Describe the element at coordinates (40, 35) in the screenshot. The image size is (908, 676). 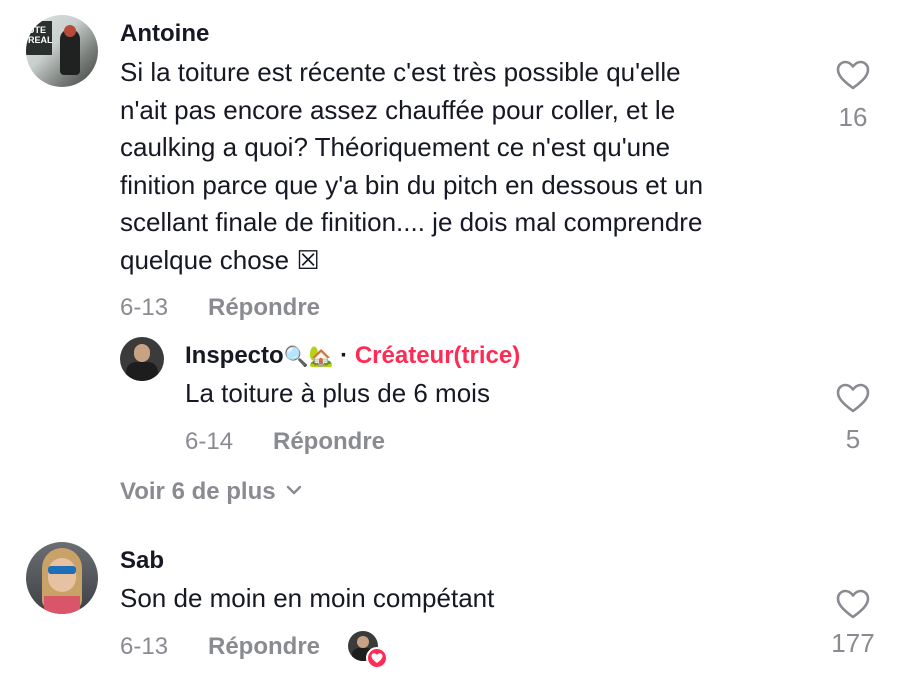
I see `avatar-text: UTE REAL` at that location.